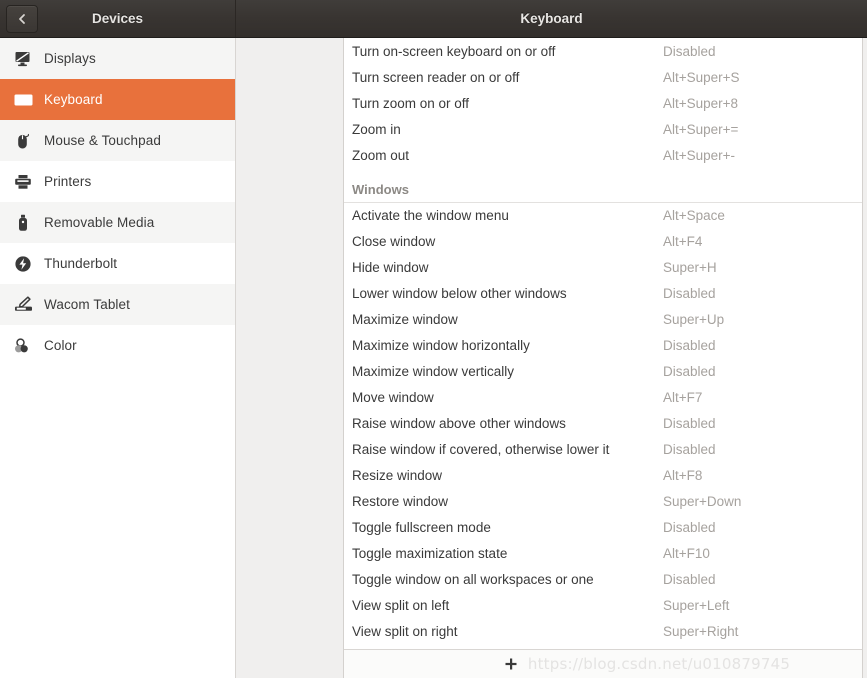 The image size is (867, 678). I want to click on section-title: Windows, so click(380, 189).